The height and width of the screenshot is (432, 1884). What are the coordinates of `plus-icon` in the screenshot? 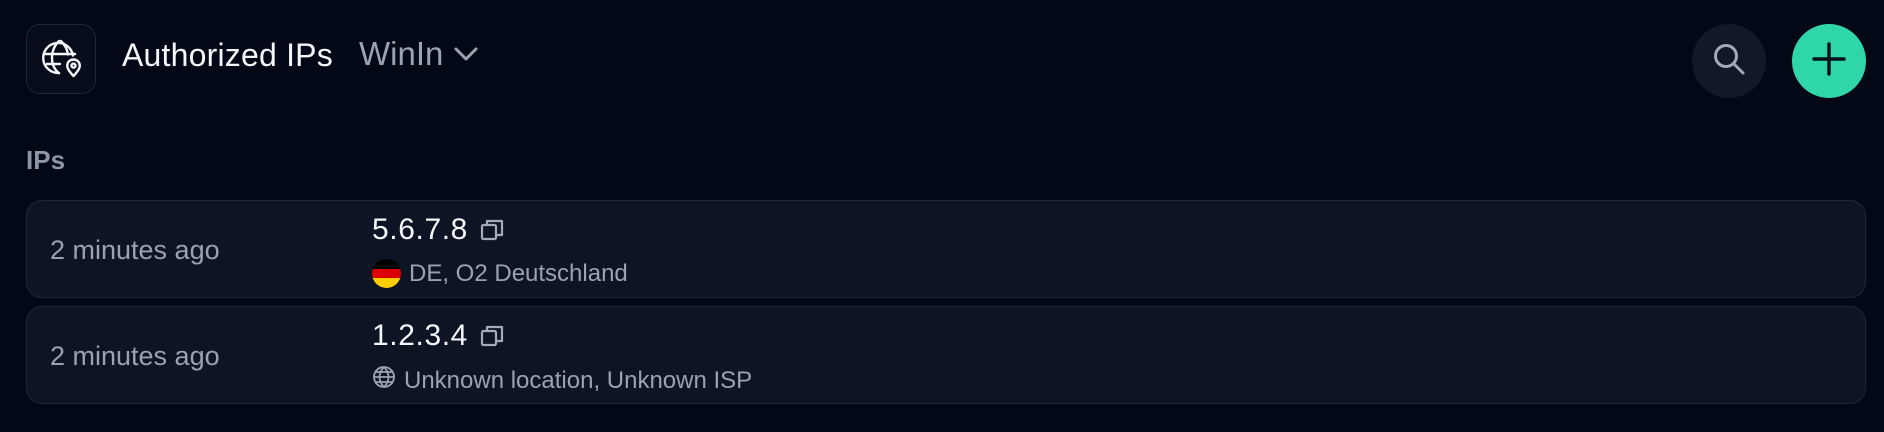 It's located at (1829, 61).